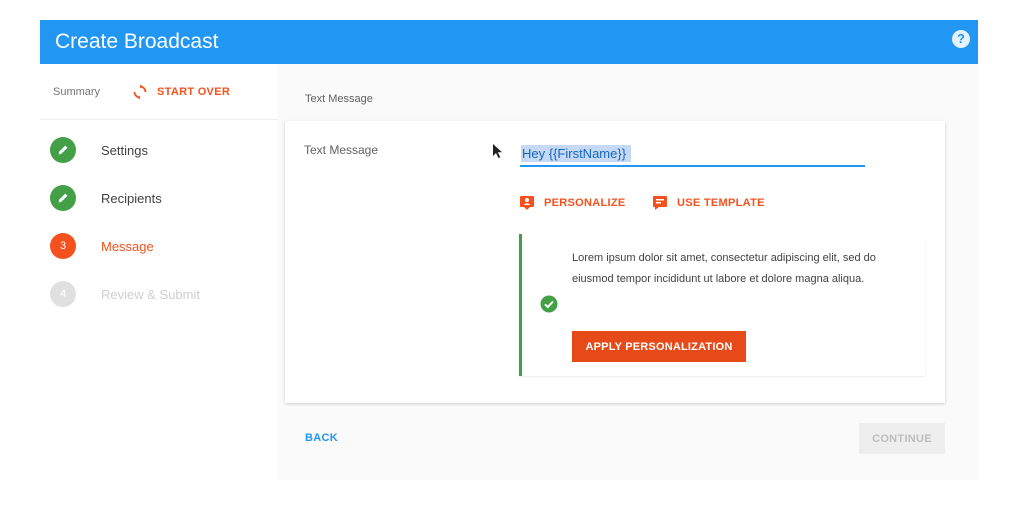 The image size is (1024, 505). I want to click on page-title: Create Broadcast, so click(137, 41).